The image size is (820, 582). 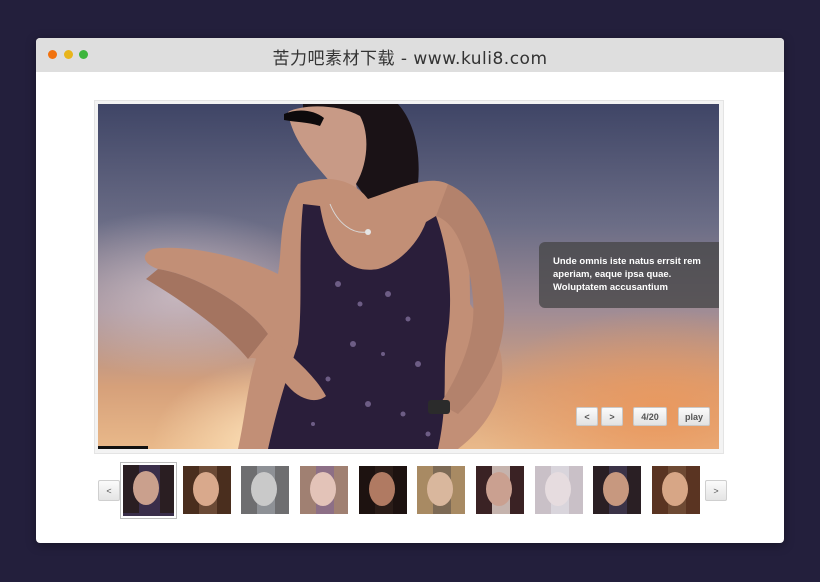 I want to click on thumbnails-prev-button: <, so click(x=109, y=490).